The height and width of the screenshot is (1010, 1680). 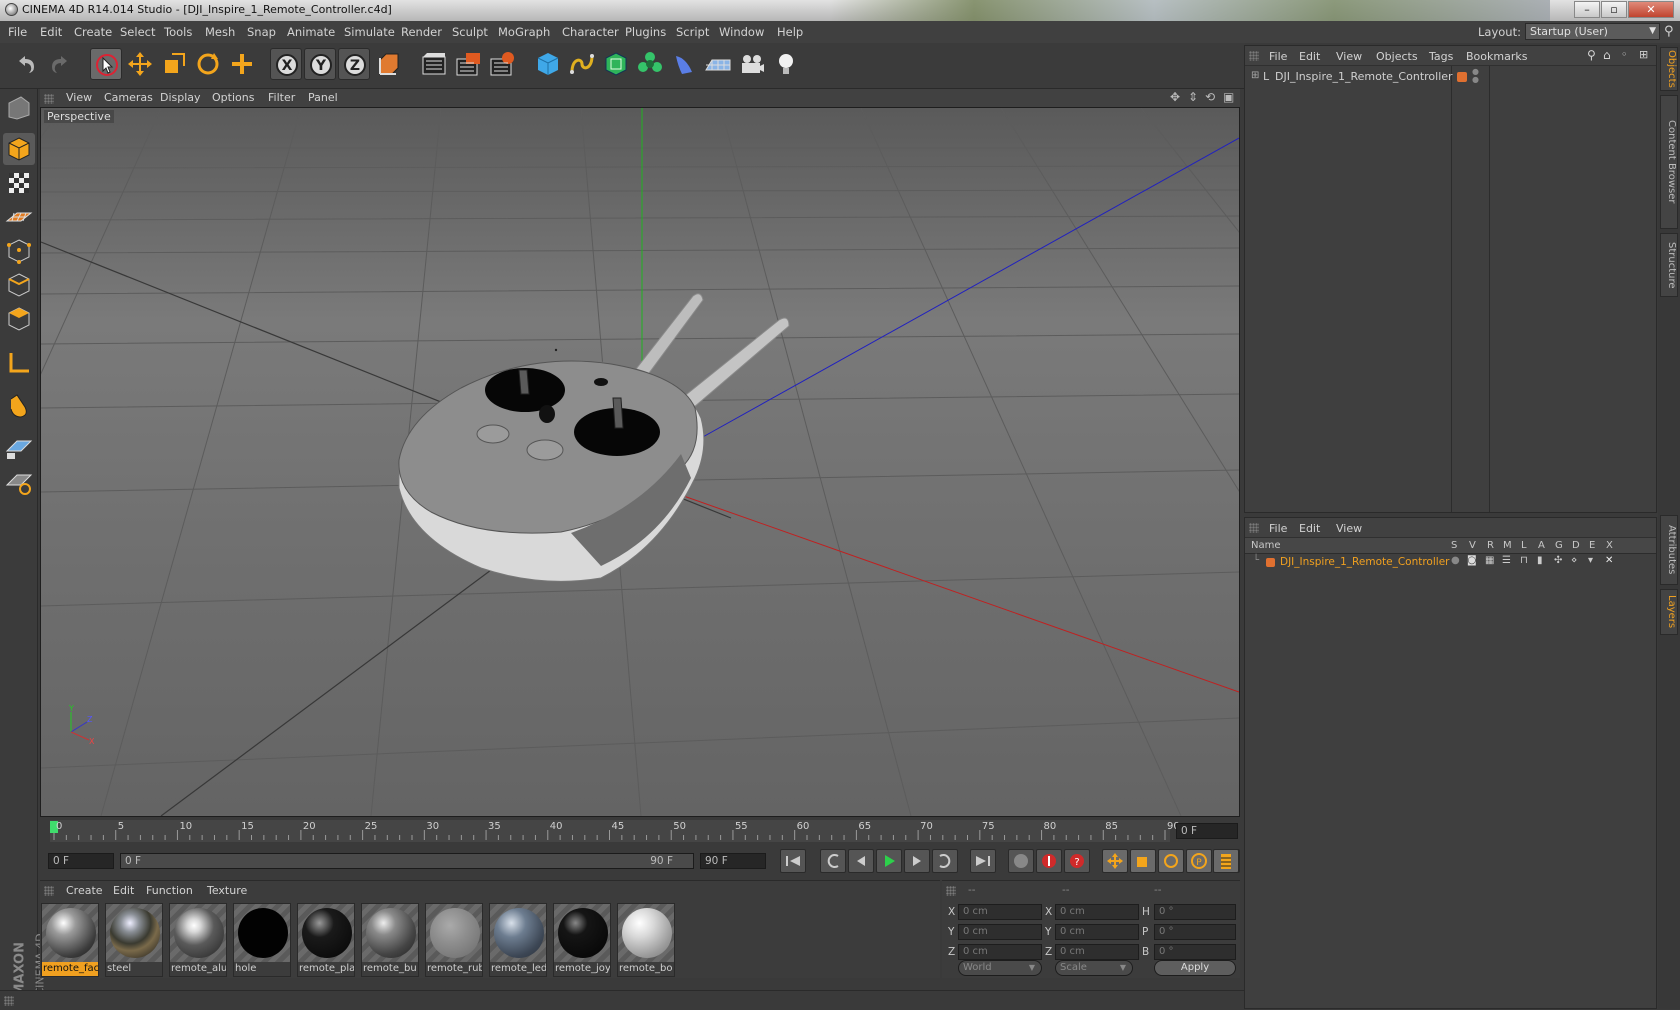 What do you see at coordinates (227, 890) in the screenshot?
I see `mat-menu-texture: Texture` at bounding box center [227, 890].